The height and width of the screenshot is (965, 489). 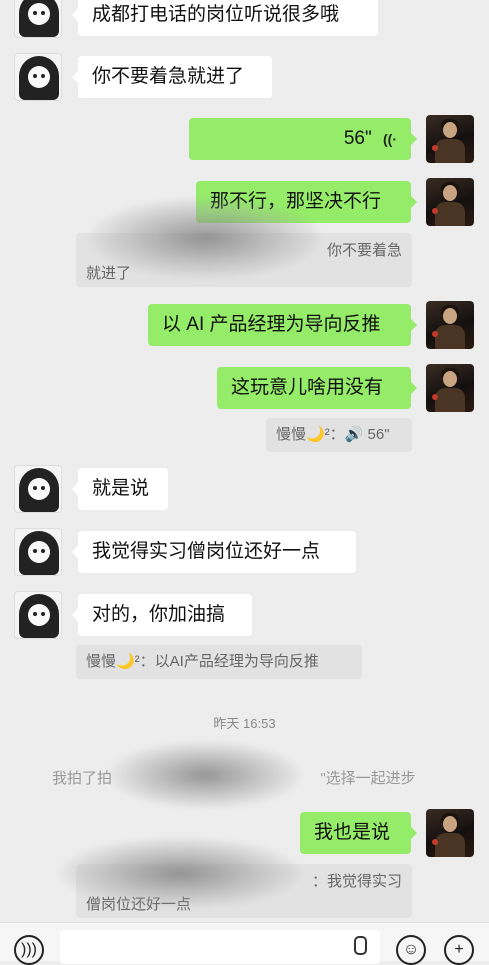 I want to click on timestamp: 昨天 16:53, so click(x=244, y=723).